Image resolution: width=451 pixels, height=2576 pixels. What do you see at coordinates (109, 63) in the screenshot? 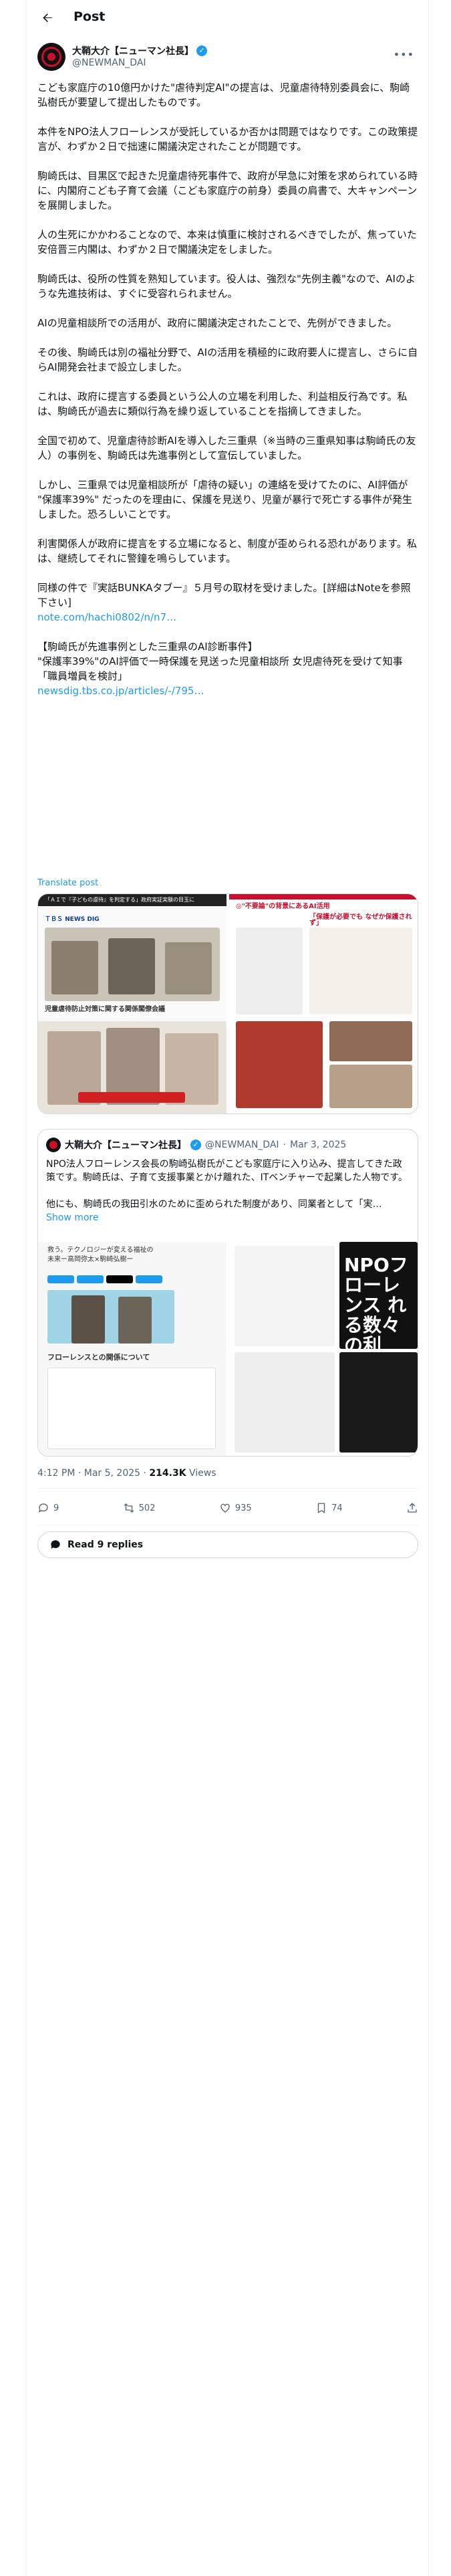
I see `author-handle: @NEWMAN_DAI` at bounding box center [109, 63].